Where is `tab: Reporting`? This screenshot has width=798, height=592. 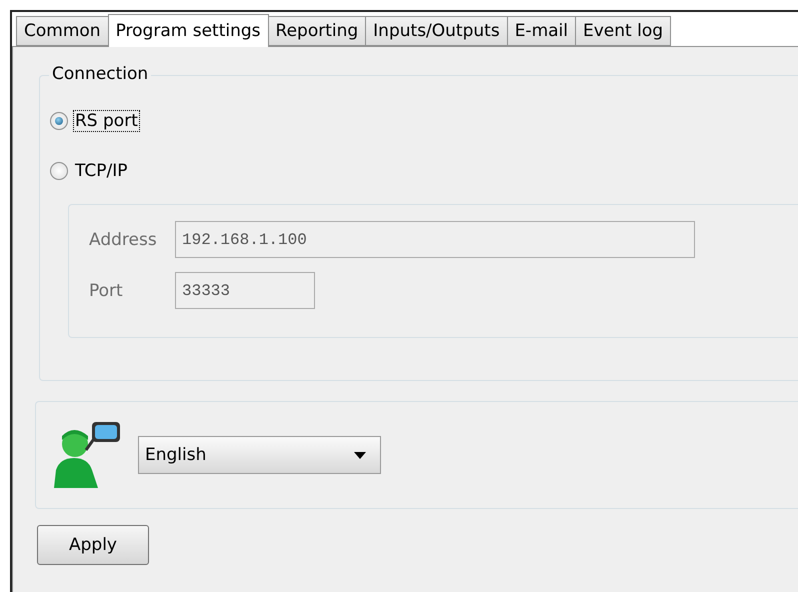
tab: Reporting is located at coordinates (317, 31).